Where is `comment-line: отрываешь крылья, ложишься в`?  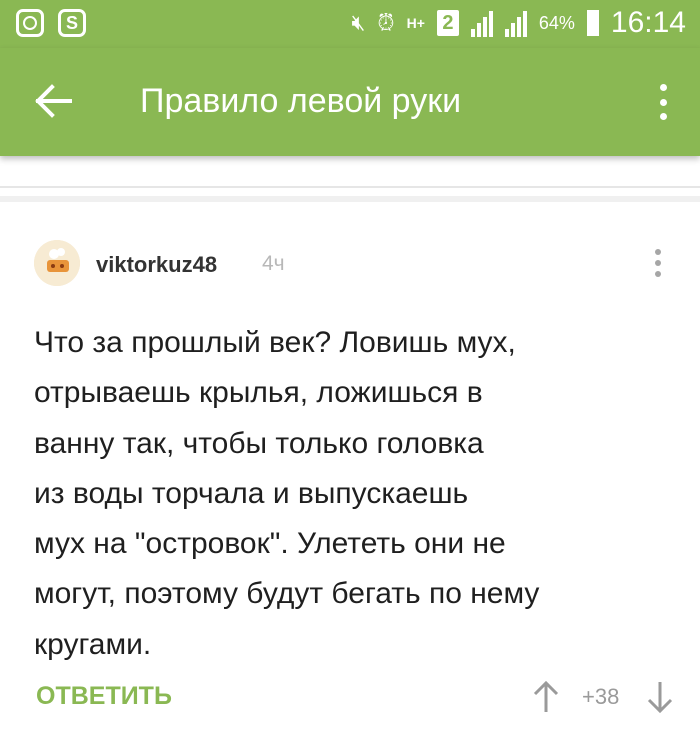 comment-line: отрываешь крылья, ложишься в is located at coordinates (258, 393).